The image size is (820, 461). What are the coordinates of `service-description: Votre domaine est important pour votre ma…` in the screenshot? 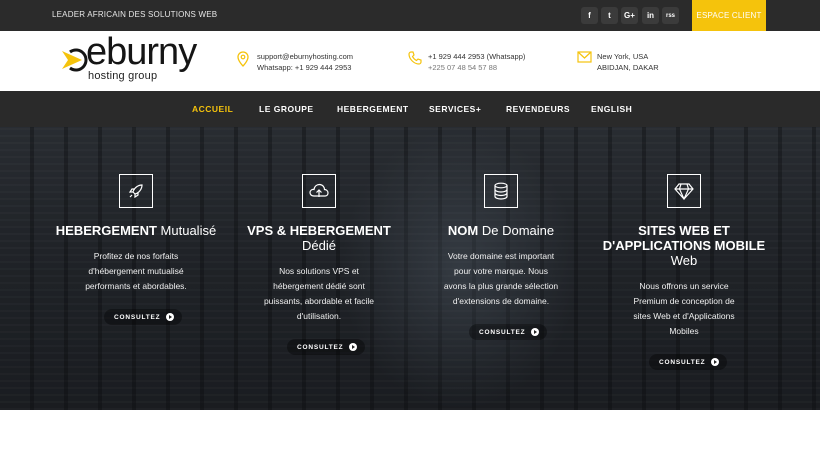 It's located at (501, 278).